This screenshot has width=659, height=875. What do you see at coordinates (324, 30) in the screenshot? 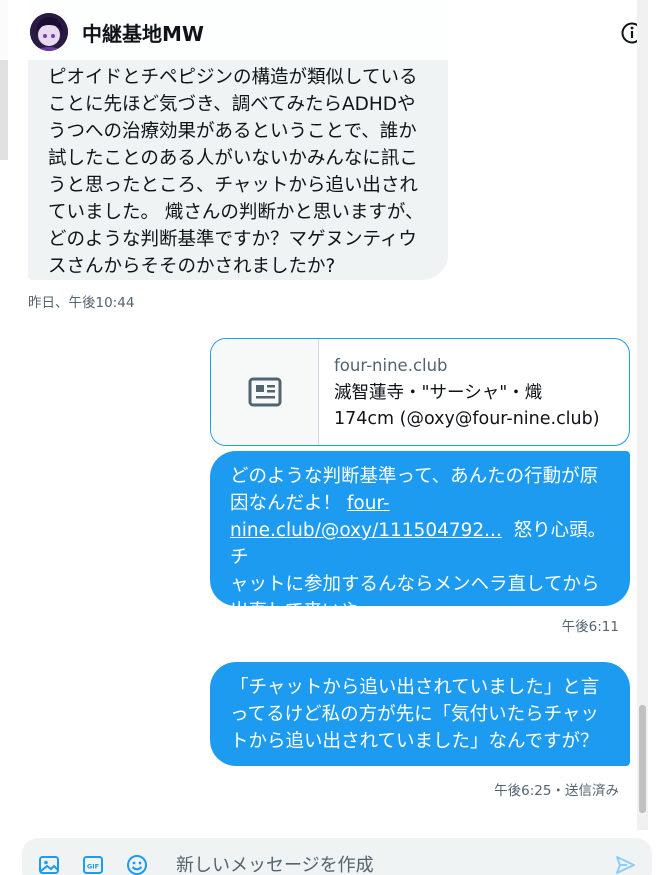
I see `conversation-header: 中継基地MW` at bounding box center [324, 30].